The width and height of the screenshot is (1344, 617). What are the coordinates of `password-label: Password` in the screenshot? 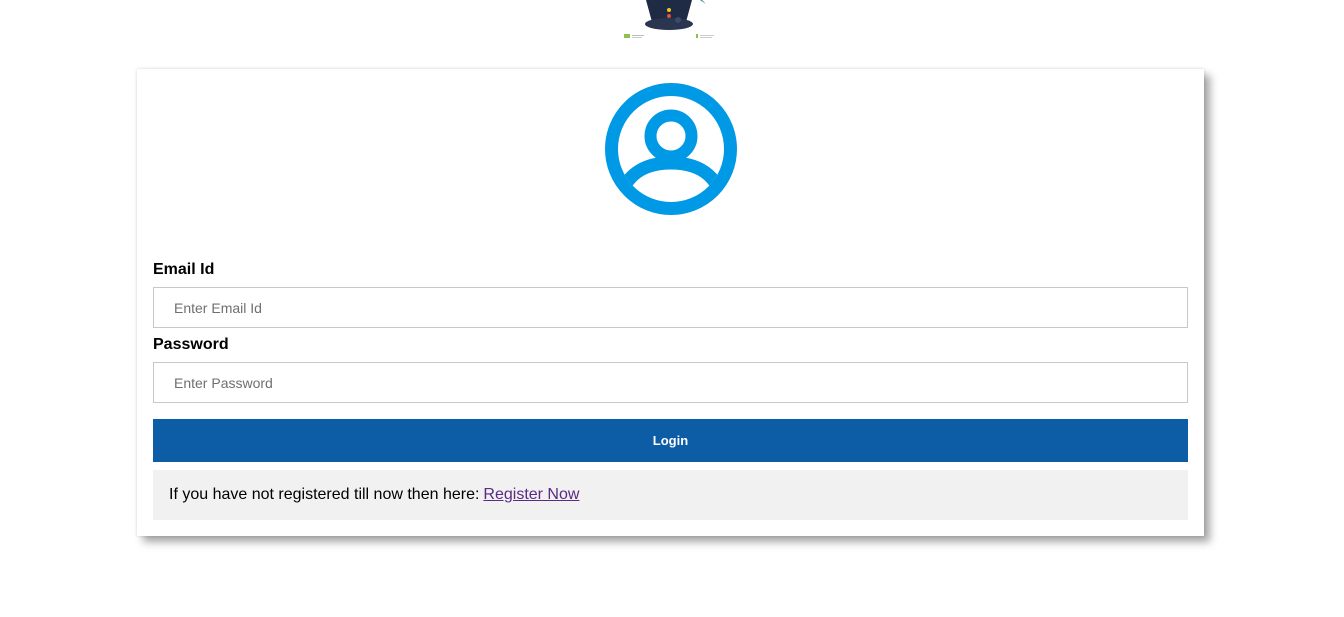 It's located at (191, 344).